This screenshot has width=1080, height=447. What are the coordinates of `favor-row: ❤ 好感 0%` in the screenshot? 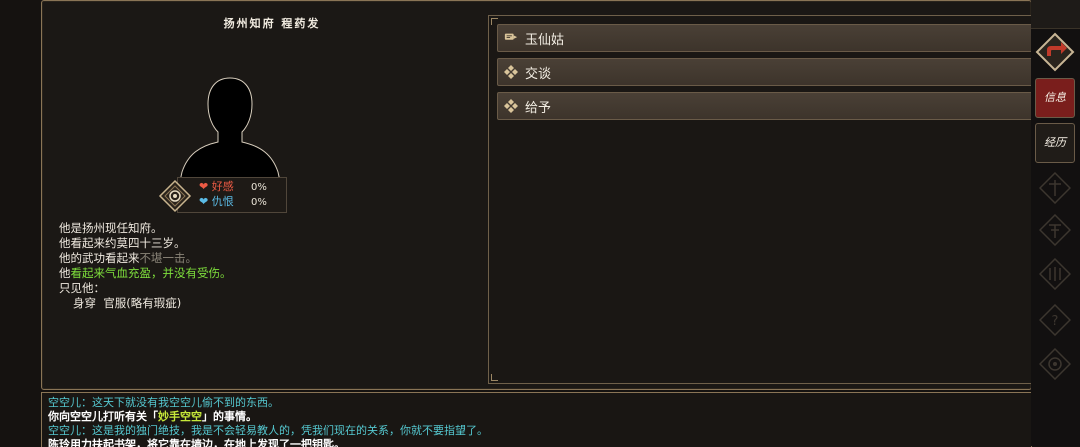 It's located at (233, 187).